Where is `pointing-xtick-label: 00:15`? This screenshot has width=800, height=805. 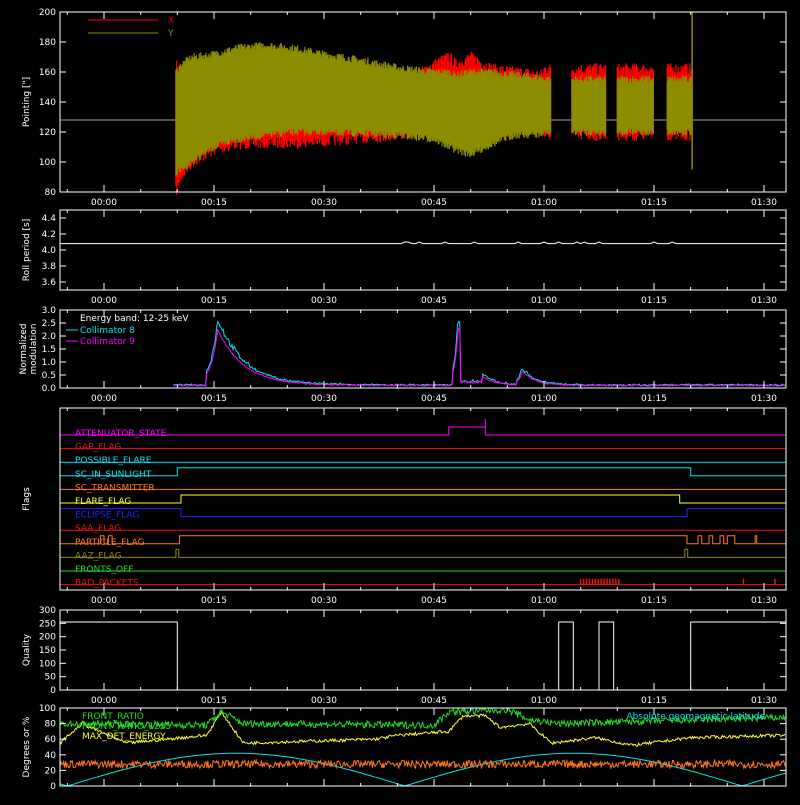 pointing-xtick-label: 00:15 is located at coordinates (214, 203).